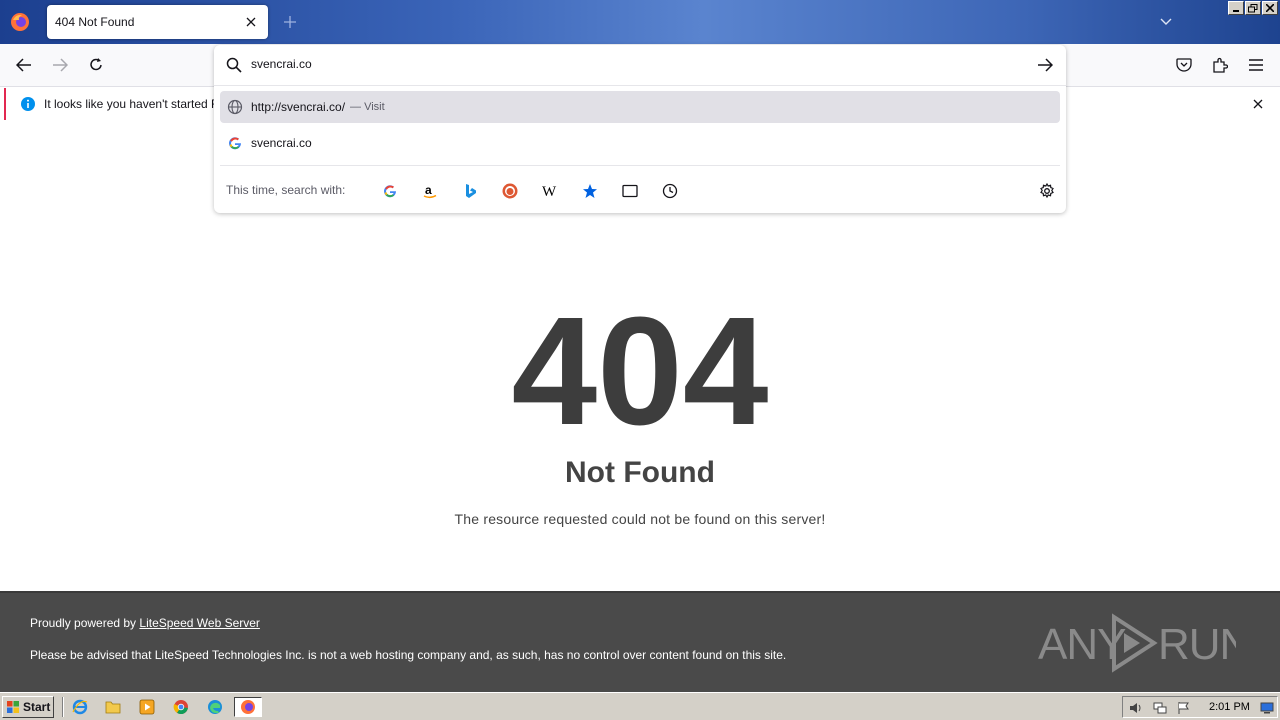 Image resolution: width=1280 pixels, height=720 pixels. What do you see at coordinates (1197, 644) in the screenshot?
I see `svg-text: RUN` at bounding box center [1197, 644].